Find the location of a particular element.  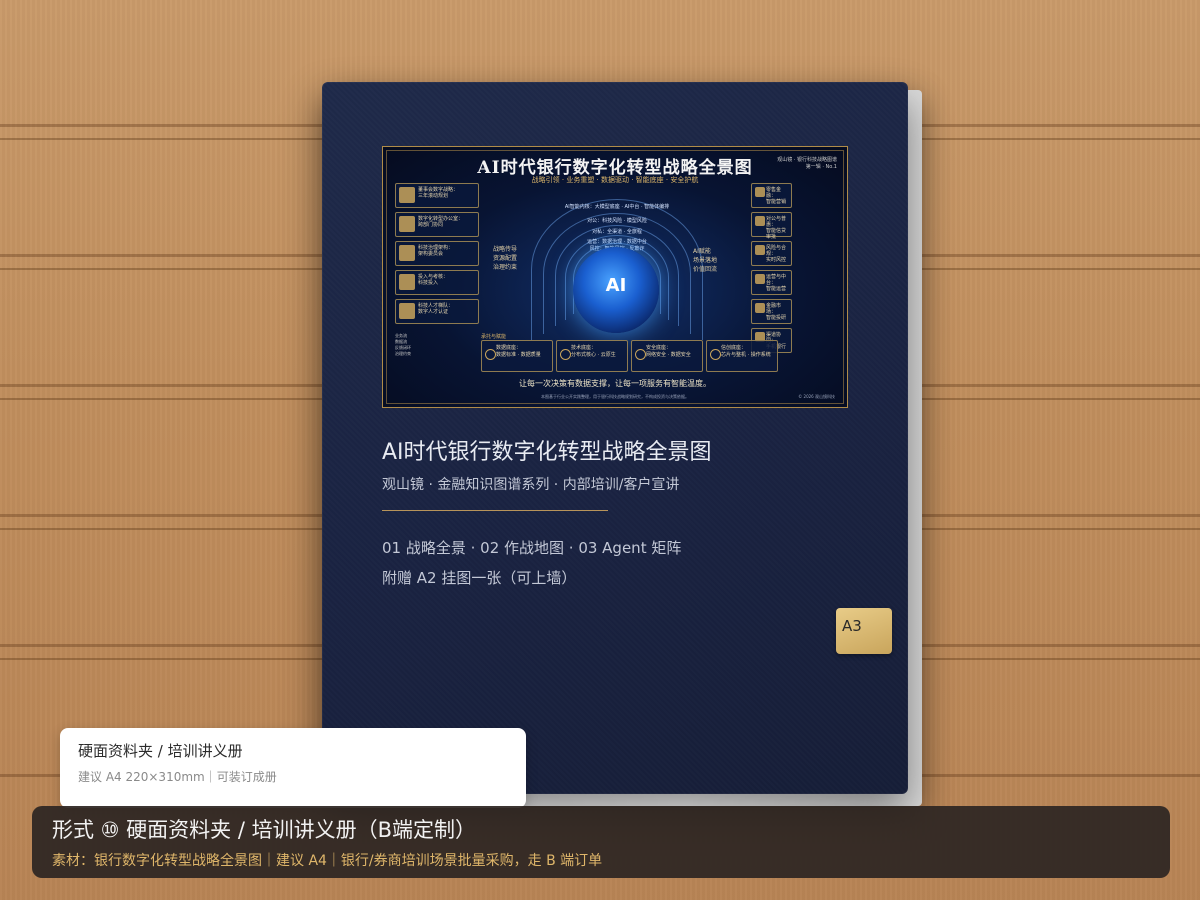

box-title: 对公与普惠： is located at coordinates (776, 222).